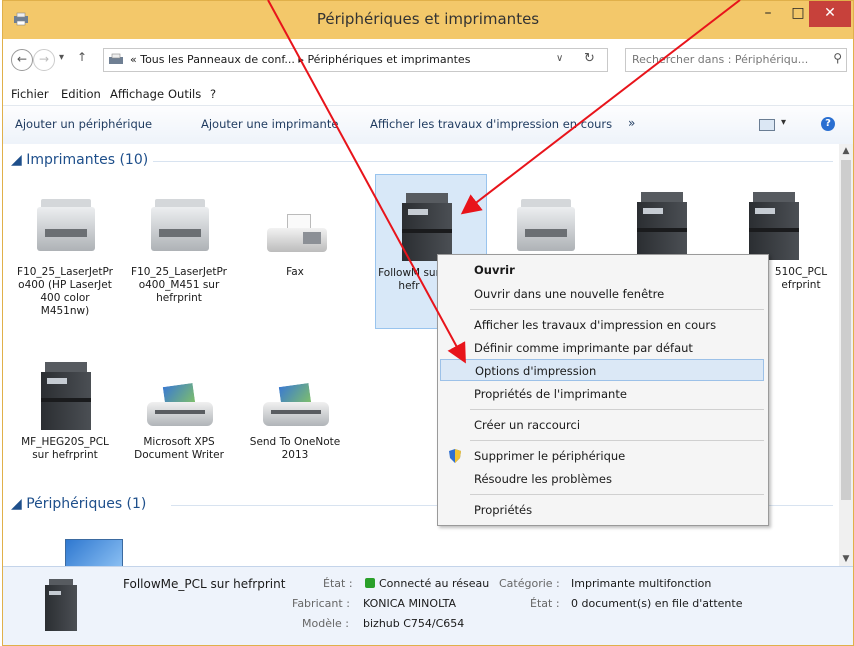 The width and height of the screenshot is (854, 646). What do you see at coordinates (529, 583) in the screenshot?
I see `category-label: Catégorie :` at bounding box center [529, 583].